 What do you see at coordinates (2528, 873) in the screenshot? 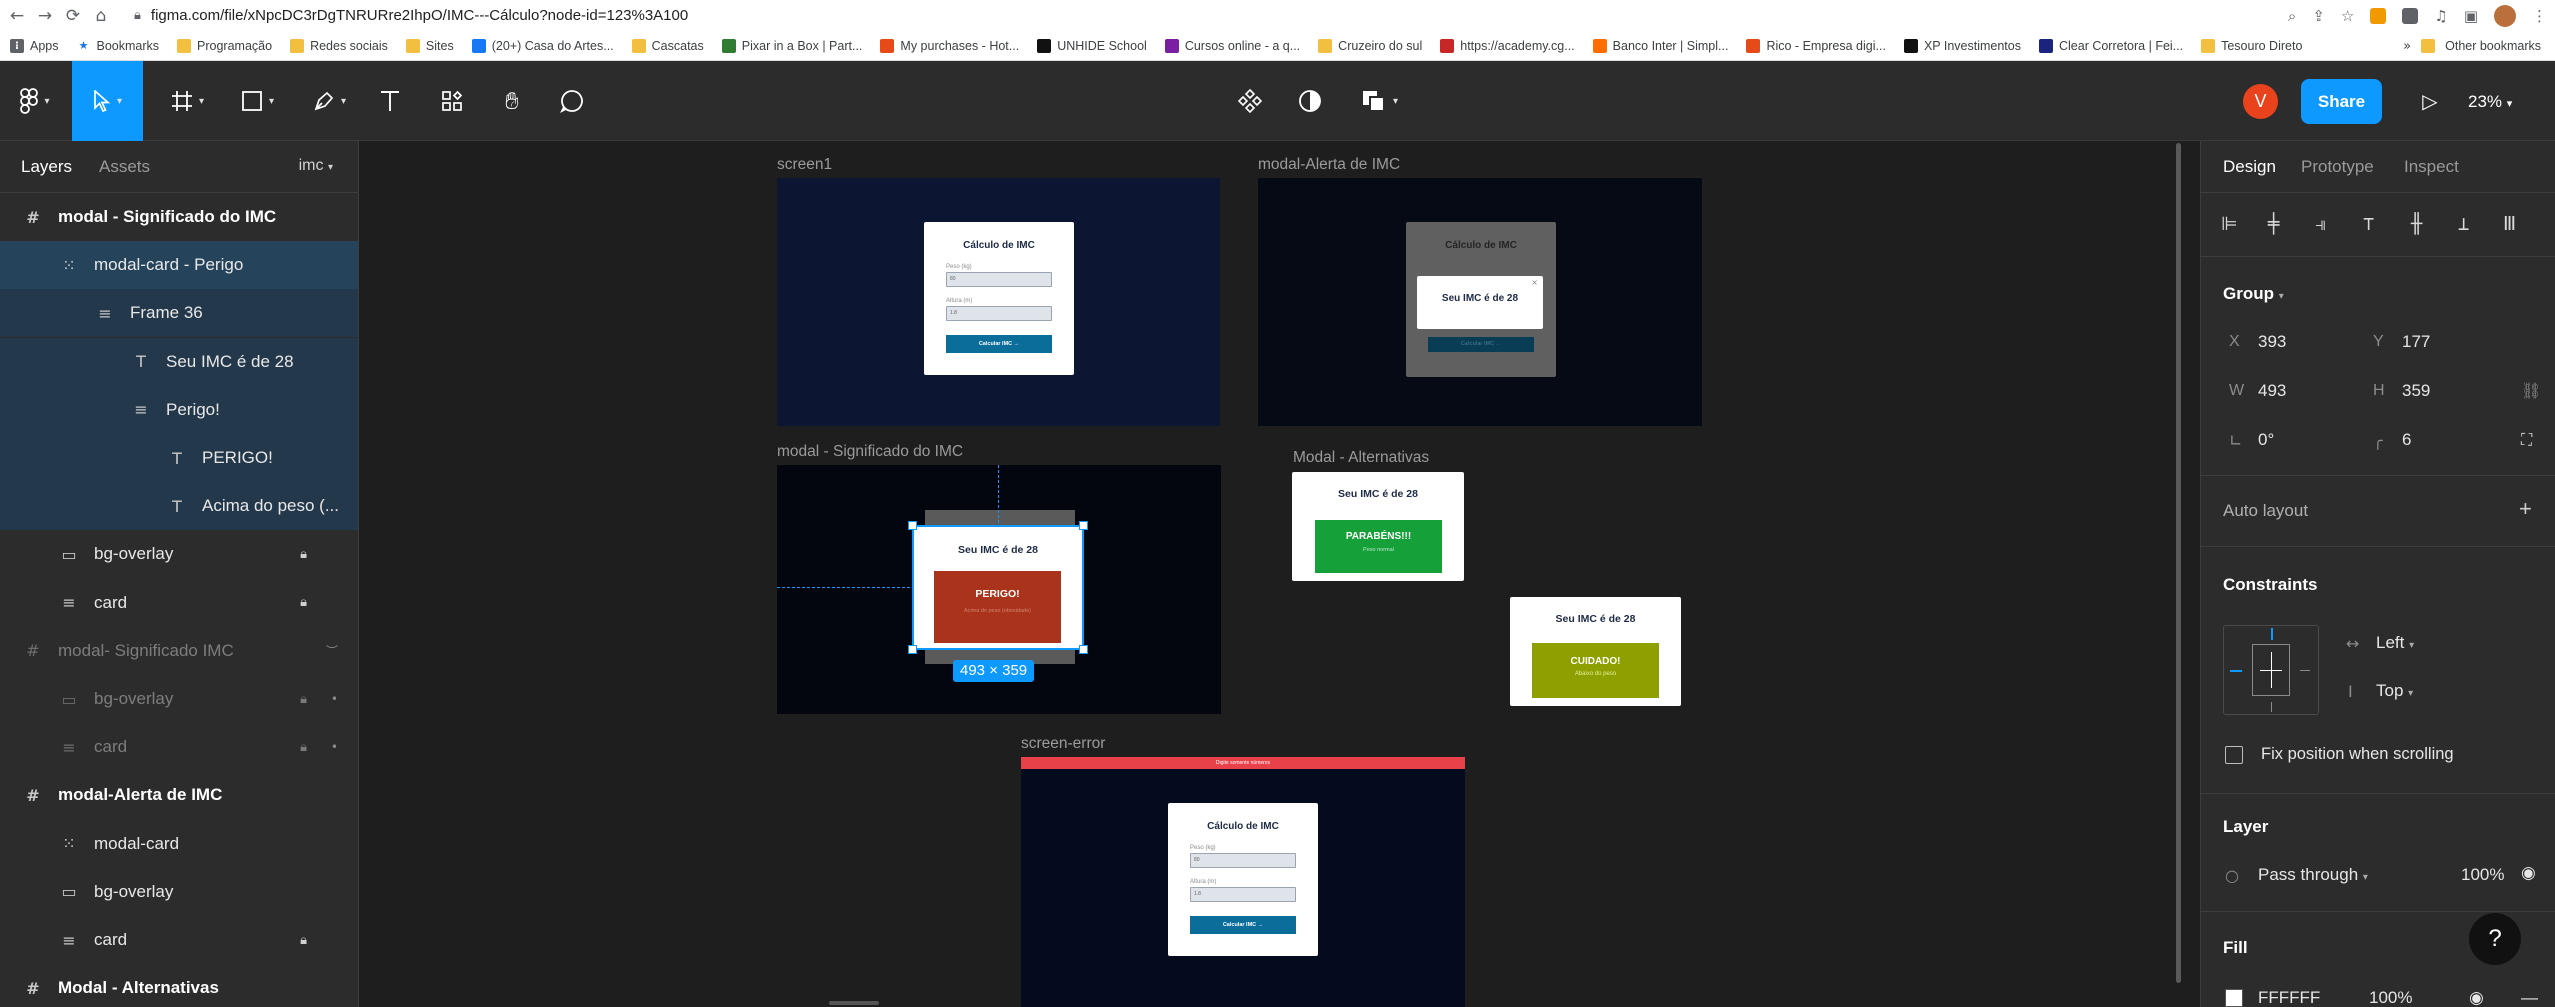
I see `visibility-eye-icon: ◉` at bounding box center [2528, 873].